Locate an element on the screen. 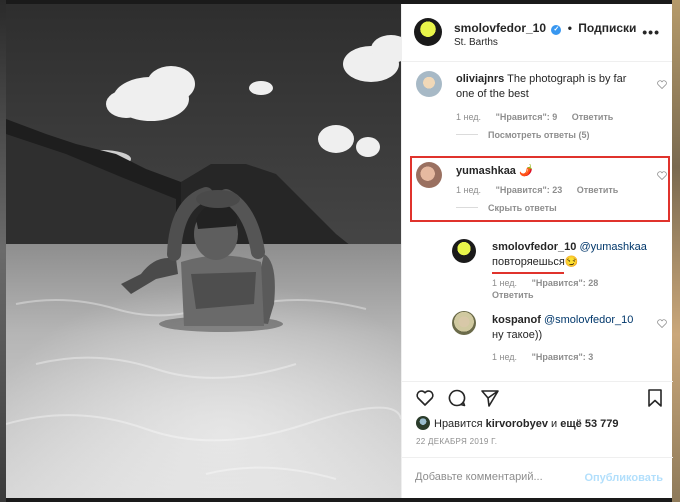 The width and height of the screenshot is (680, 502). likes-count: ещё 53 779 is located at coordinates (589, 424).